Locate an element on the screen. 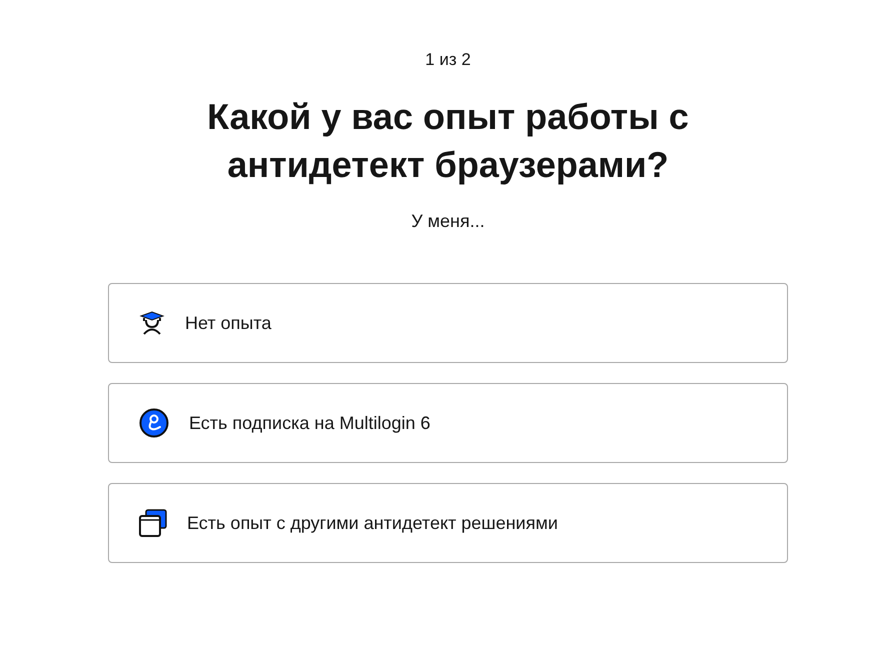 Image resolution: width=896 pixels, height=657 pixels. answer-option: Нет опыта is located at coordinates (448, 323).